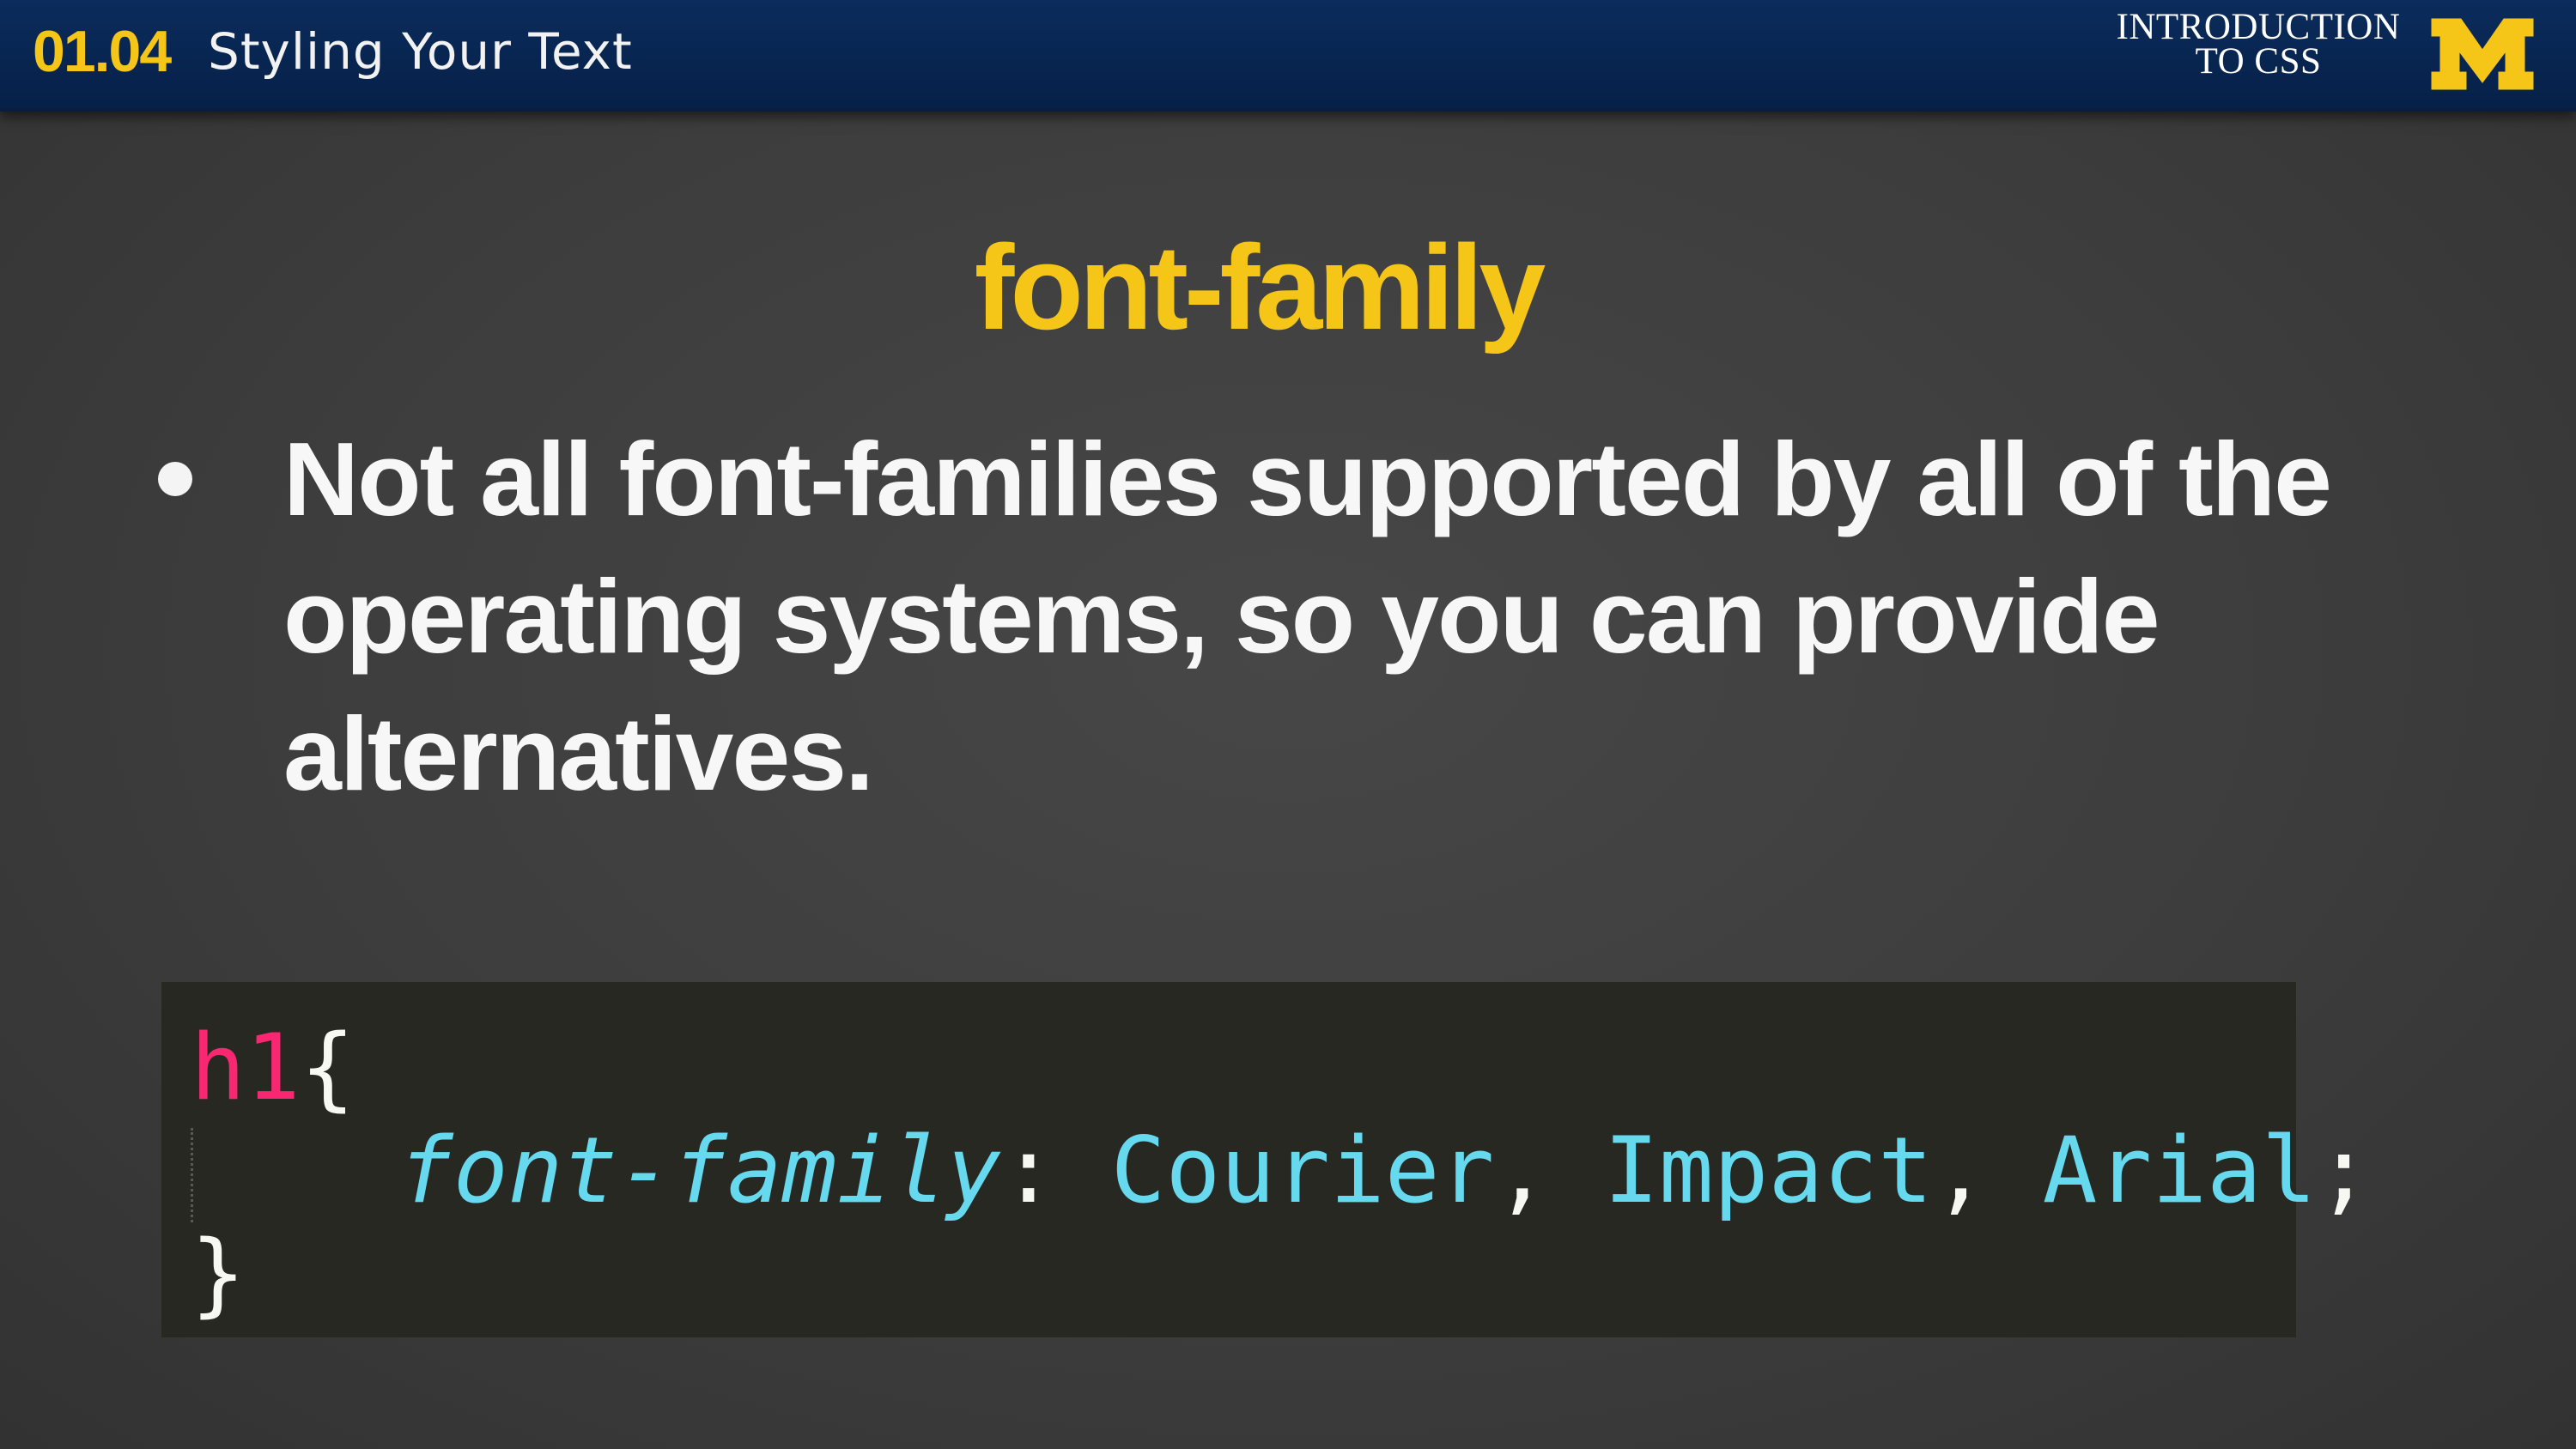 The width and height of the screenshot is (2576, 1449). I want to click on code-value-arial: Arial, so click(2179, 1170).